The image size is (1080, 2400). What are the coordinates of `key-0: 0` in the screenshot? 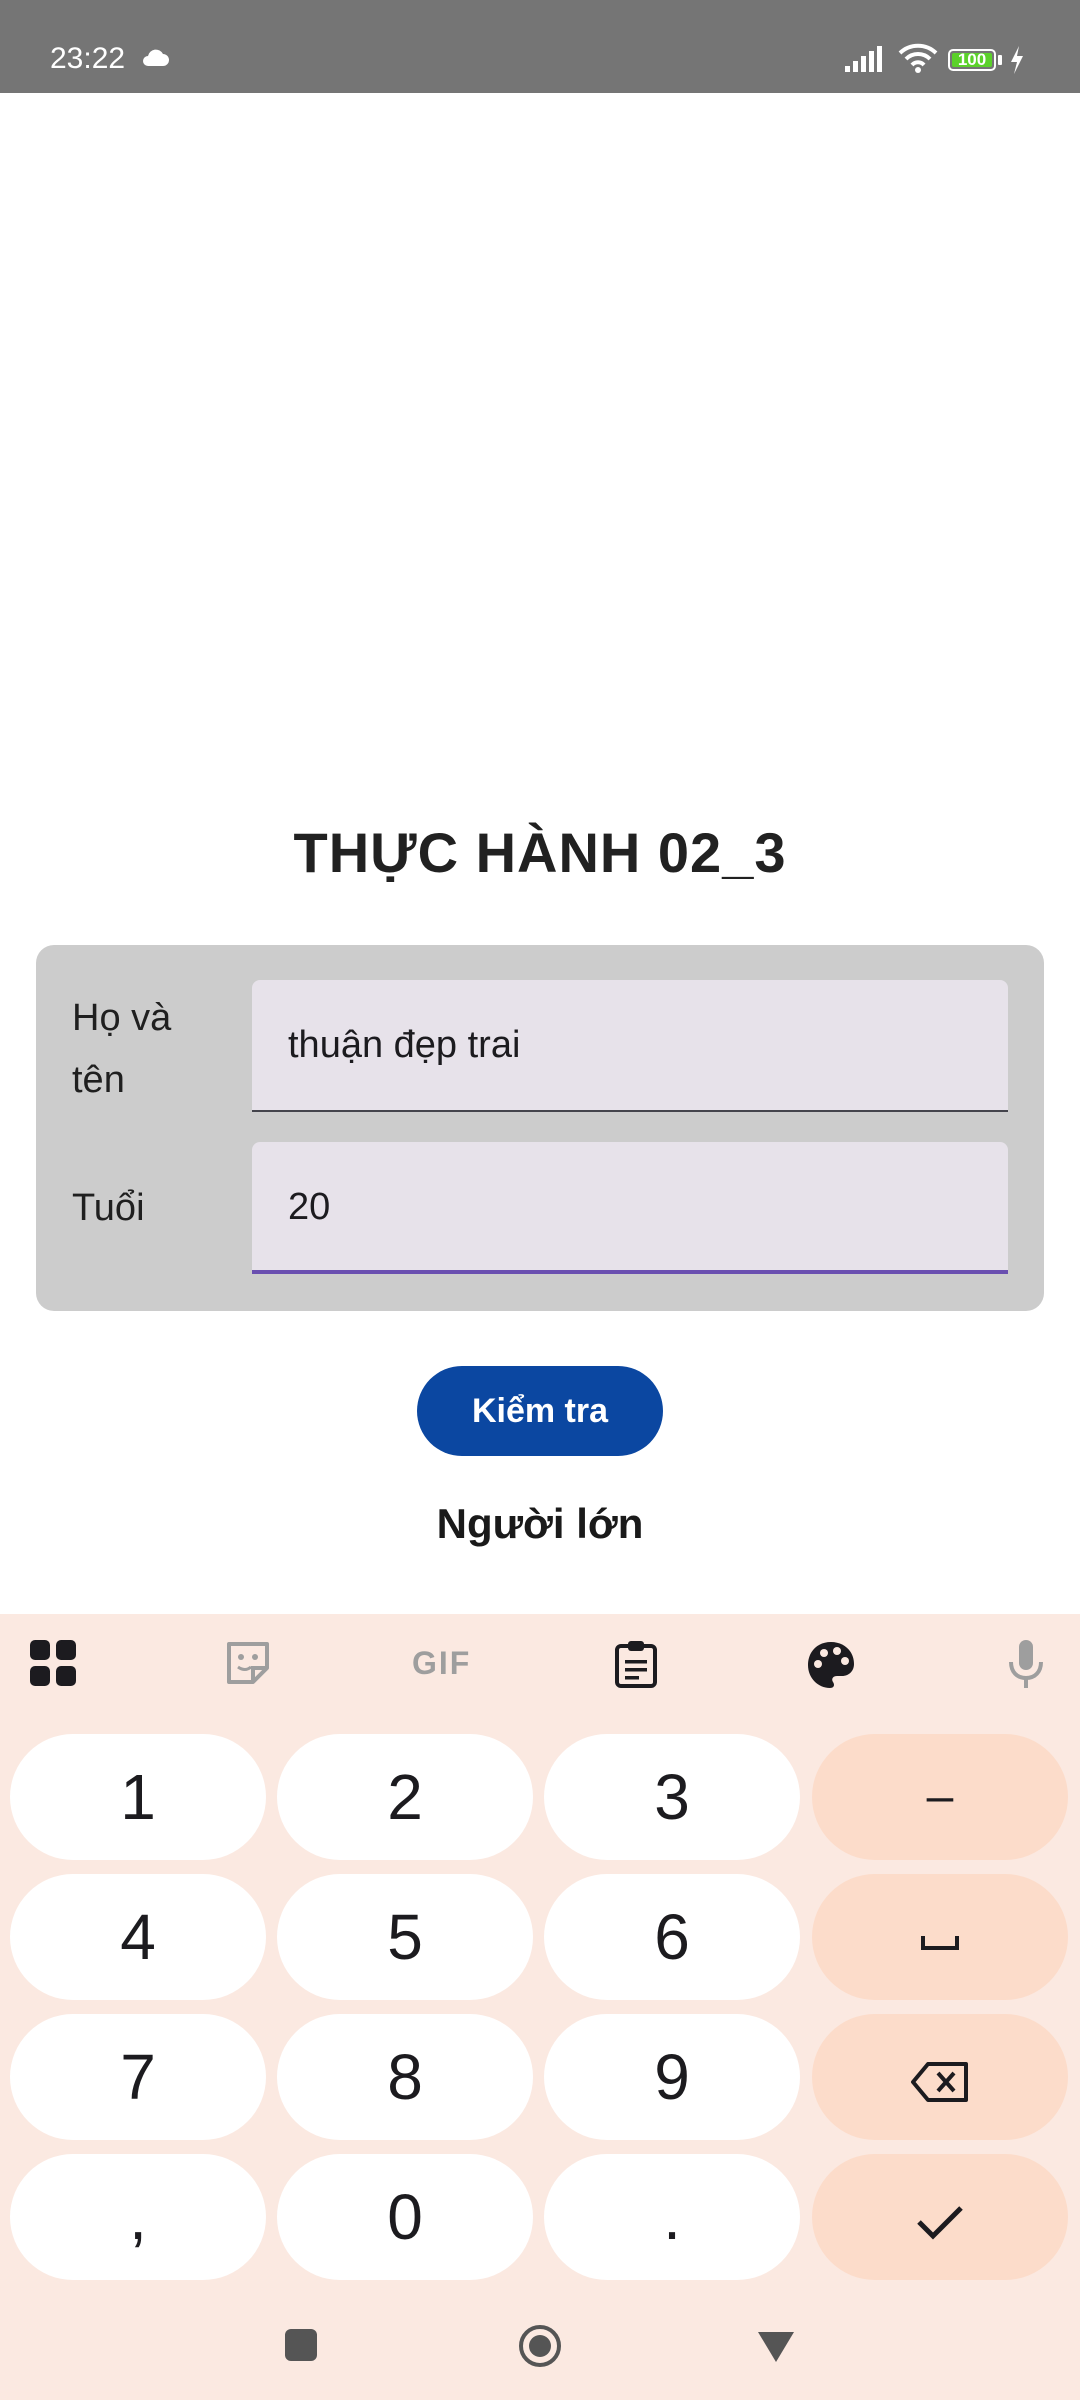 It's located at (405, 2217).